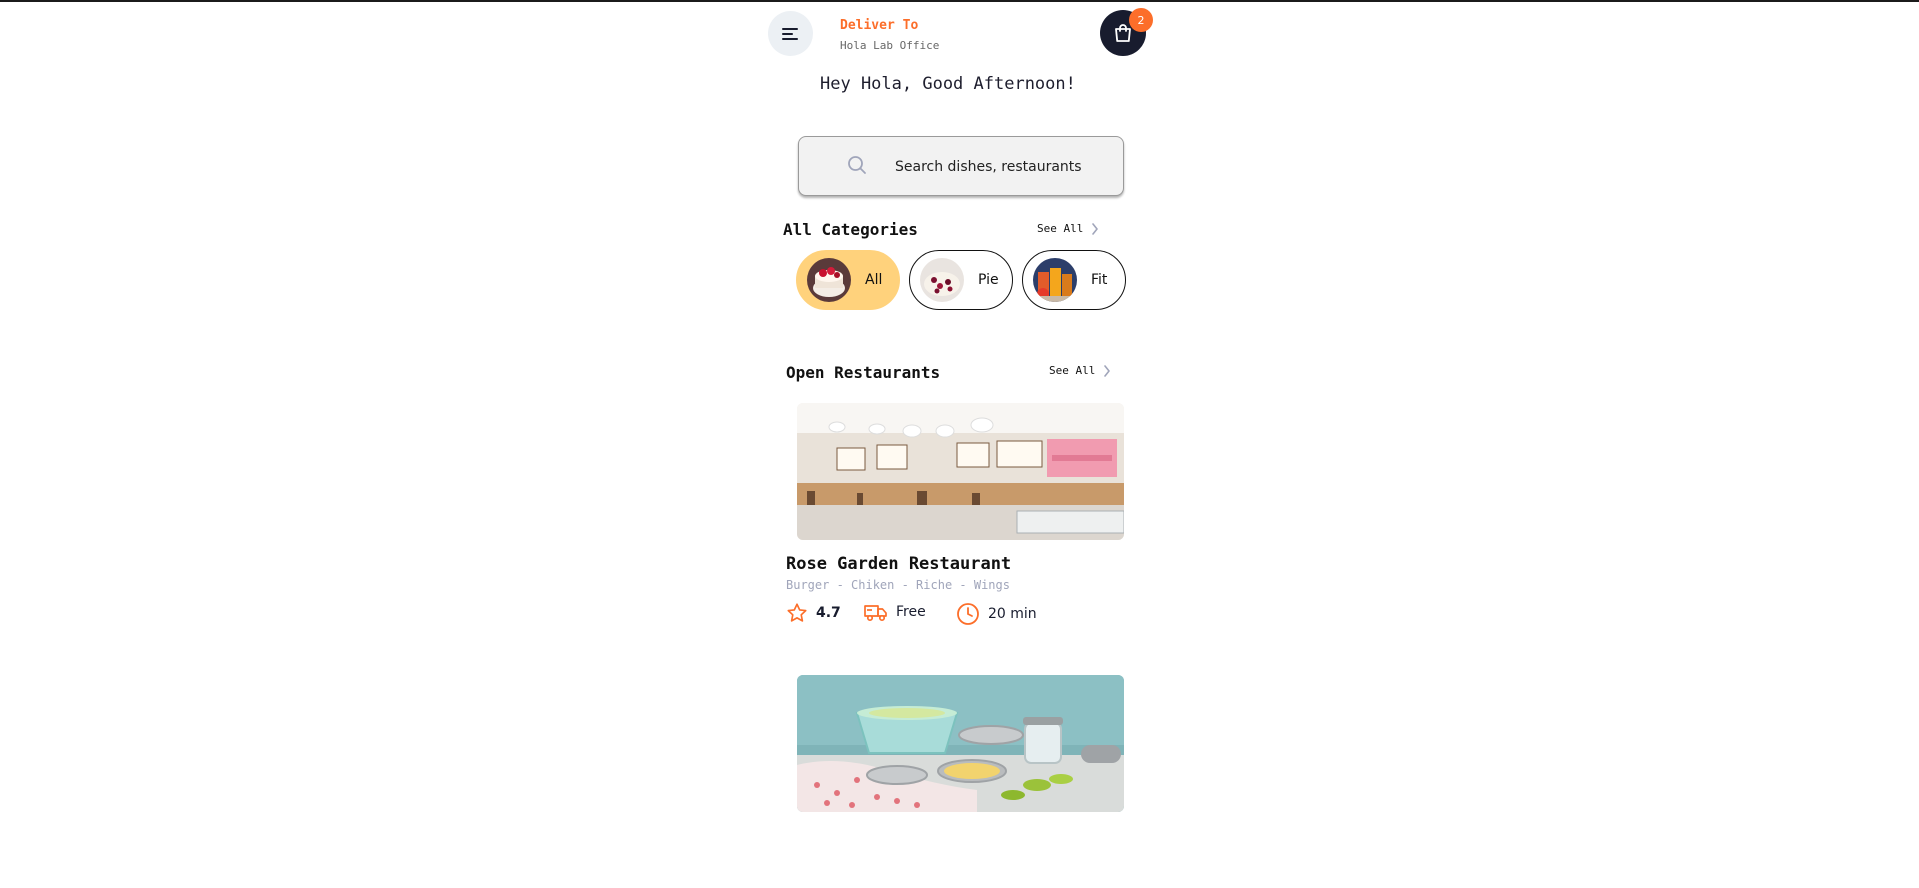  Describe the element at coordinates (968, 614) in the screenshot. I see `clock-icon` at that location.